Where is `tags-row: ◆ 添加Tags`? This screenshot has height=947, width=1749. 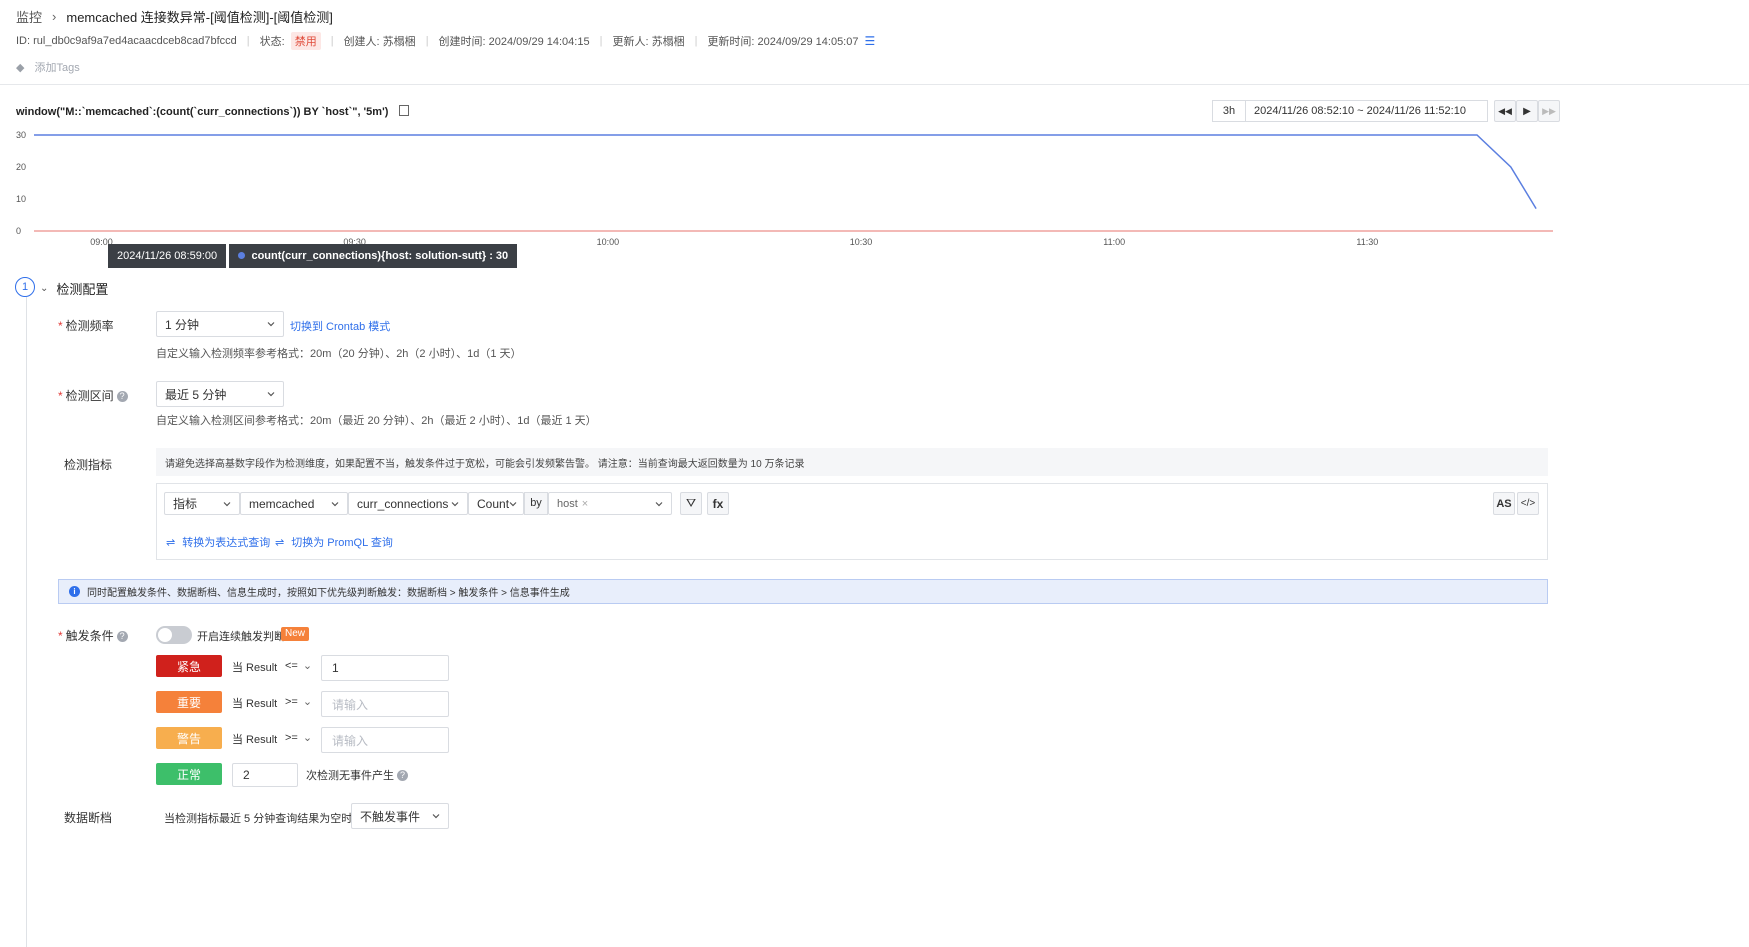
tags-row: ◆ 添加Tags is located at coordinates (48, 67).